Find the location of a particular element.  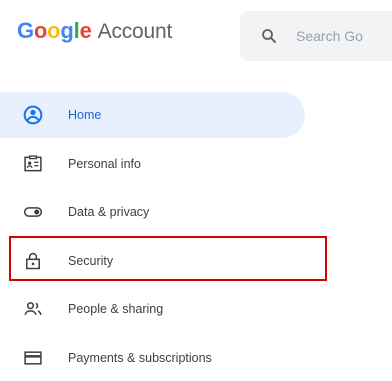

logo-letter: G is located at coordinates (25, 30).